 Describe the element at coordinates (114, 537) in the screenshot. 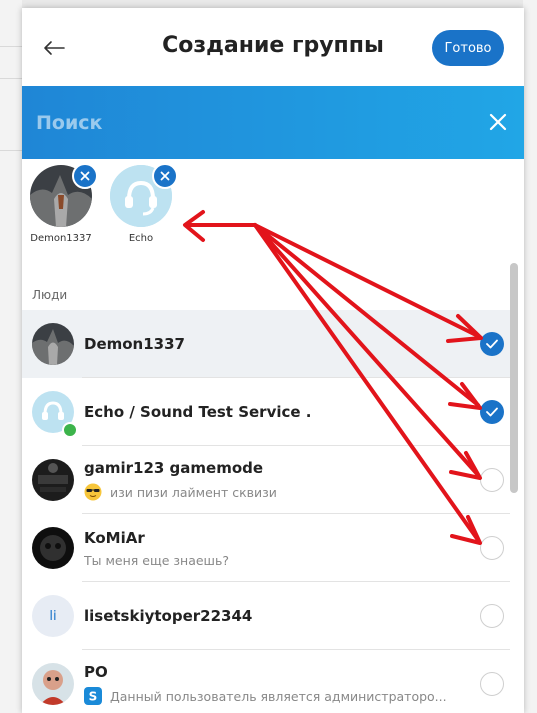

I see `contact-name: KoMiAr` at that location.